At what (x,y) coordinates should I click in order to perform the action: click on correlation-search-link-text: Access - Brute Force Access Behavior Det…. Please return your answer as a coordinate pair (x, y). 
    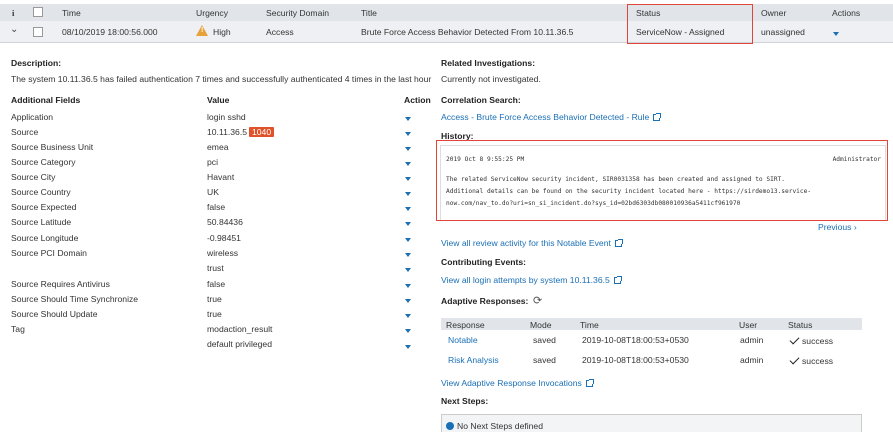
    Looking at the image, I should click on (545, 117).